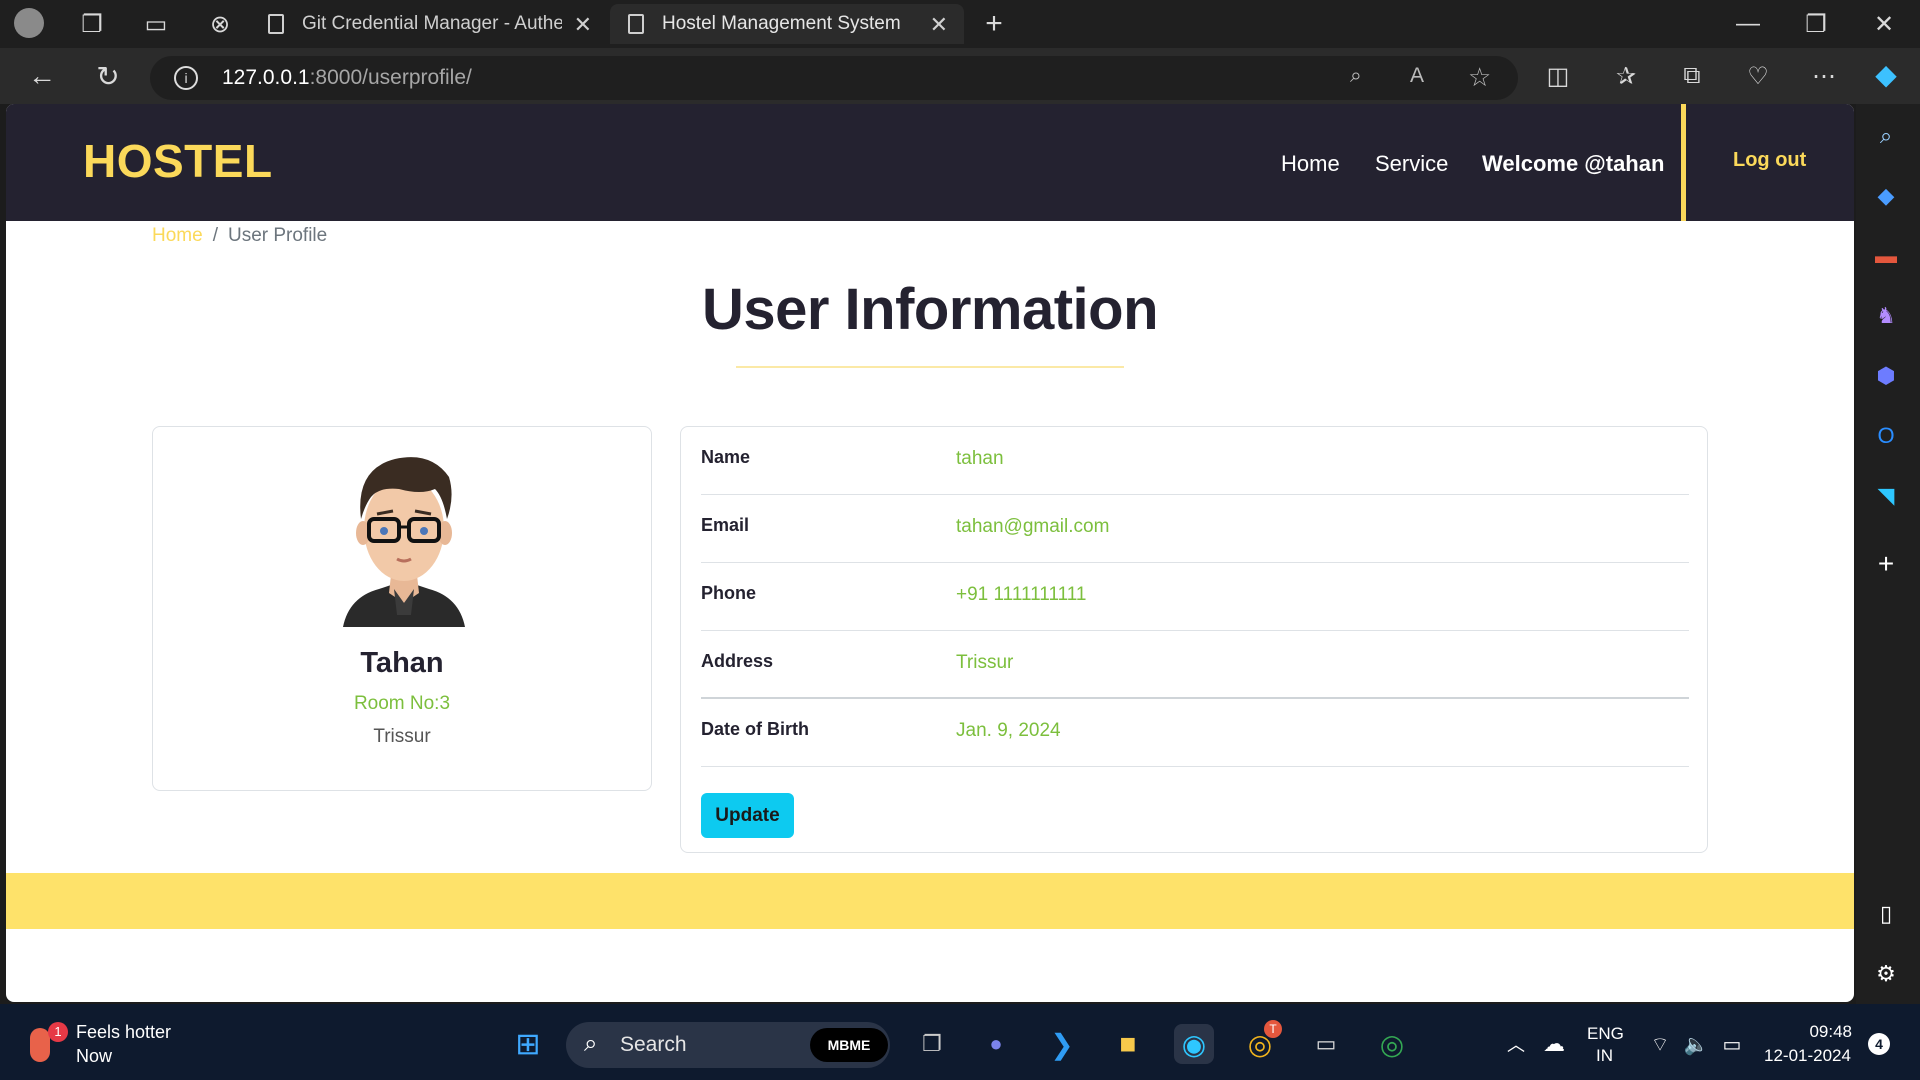 The height and width of the screenshot is (1080, 1920). What do you see at coordinates (186, 78) in the screenshot?
I see `site-info-icon: i` at bounding box center [186, 78].